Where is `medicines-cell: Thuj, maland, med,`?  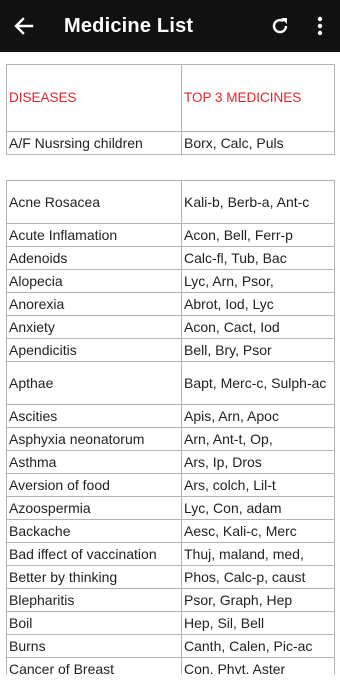
medicines-cell: Thuj, maland, med, is located at coordinates (258, 554).